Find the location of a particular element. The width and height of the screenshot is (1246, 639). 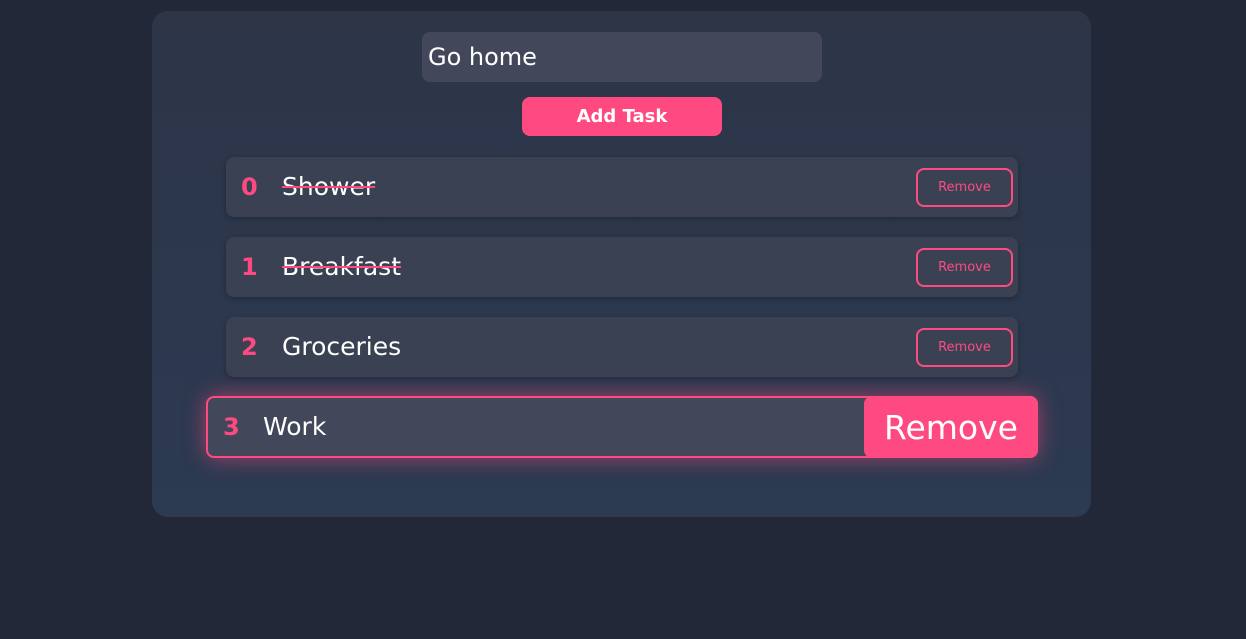

task-text: Groceries is located at coordinates (342, 346).